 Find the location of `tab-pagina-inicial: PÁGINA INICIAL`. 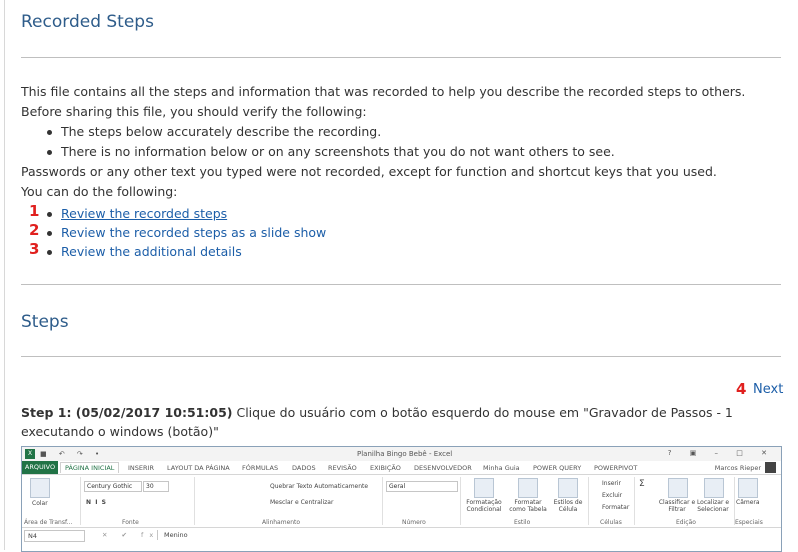

tab-pagina-inicial: PÁGINA INICIAL is located at coordinates (90, 467).